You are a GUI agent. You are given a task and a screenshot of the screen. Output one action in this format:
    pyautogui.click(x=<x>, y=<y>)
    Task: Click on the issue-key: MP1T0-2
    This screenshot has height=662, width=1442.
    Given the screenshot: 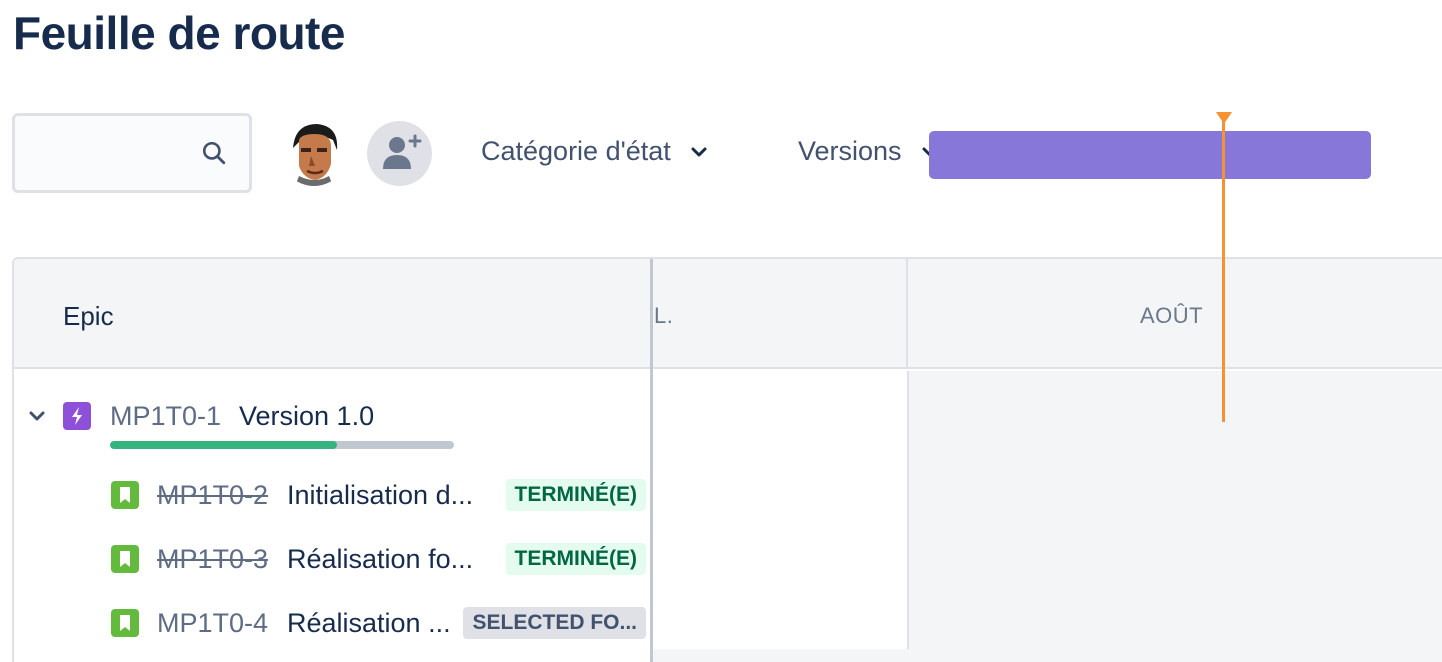 What is the action you would take?
    pyautogui.click(x=212, y=495)
    